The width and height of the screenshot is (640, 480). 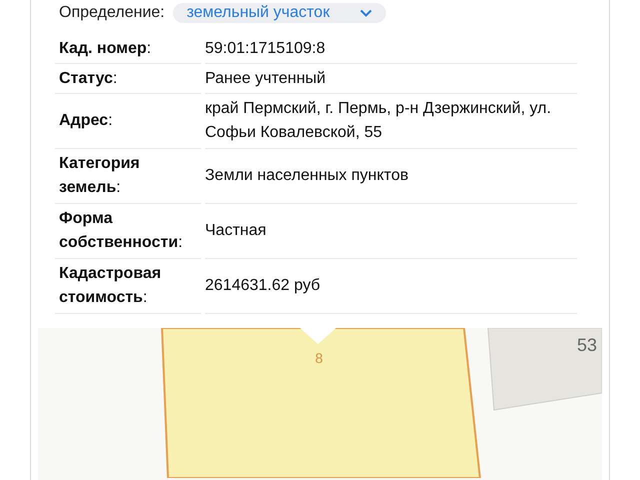 I want to click on field-value: Ранее учтенный, so click(x=391, y=79).